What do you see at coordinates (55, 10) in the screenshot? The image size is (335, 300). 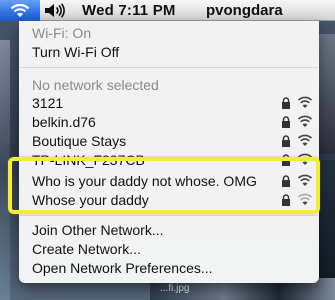 I see `volume-icon` at bounding box center [55, 10].